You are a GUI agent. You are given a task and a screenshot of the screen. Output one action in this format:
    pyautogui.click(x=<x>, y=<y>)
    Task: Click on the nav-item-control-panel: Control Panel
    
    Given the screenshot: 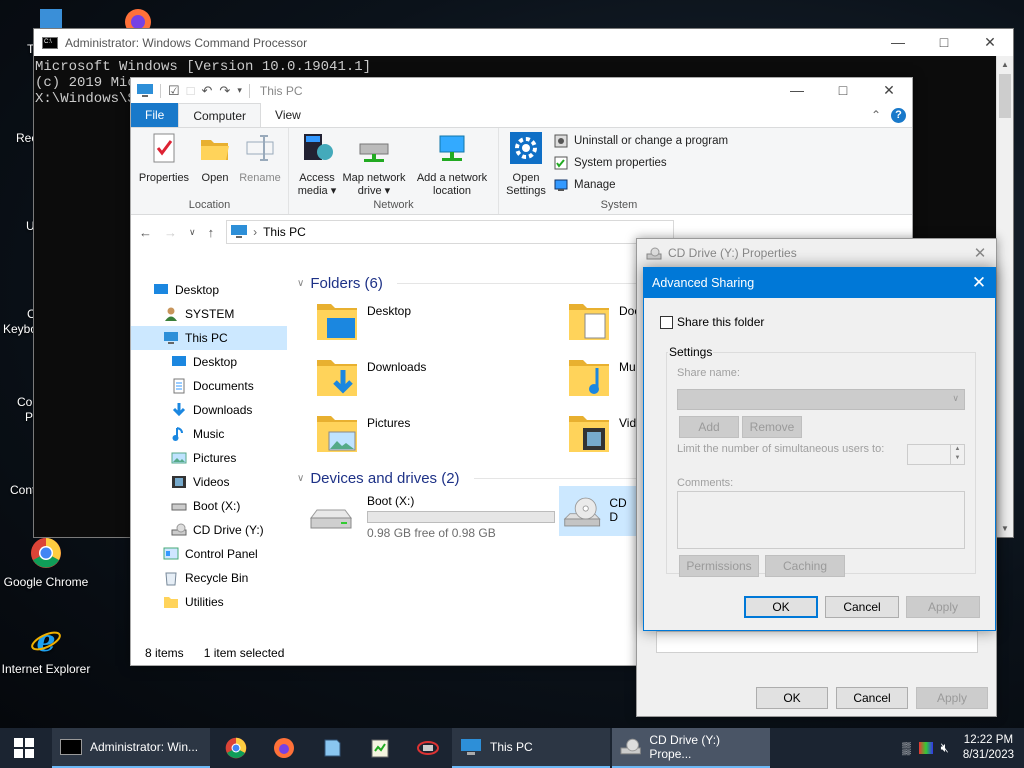 What is the action you would take?
    pyautogui.click(x=209, y=554)
    